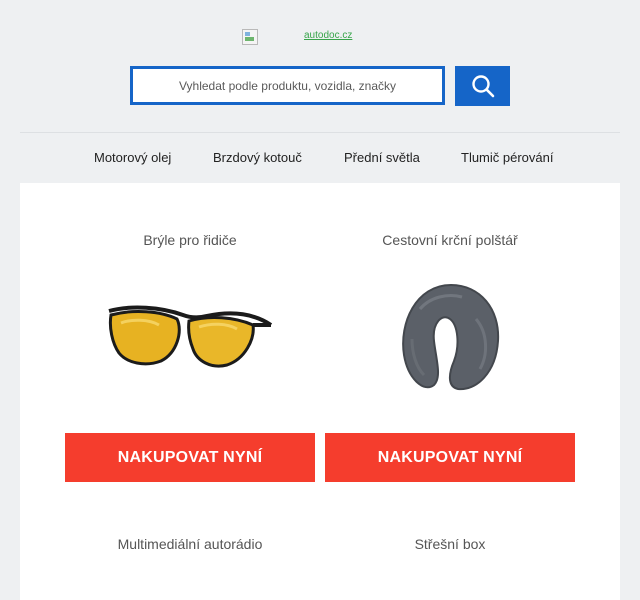  What do you see at coordinates (297, 37) in the screenshot?
I see `logo: autodoc.cz` at bounding box center [297, 37].